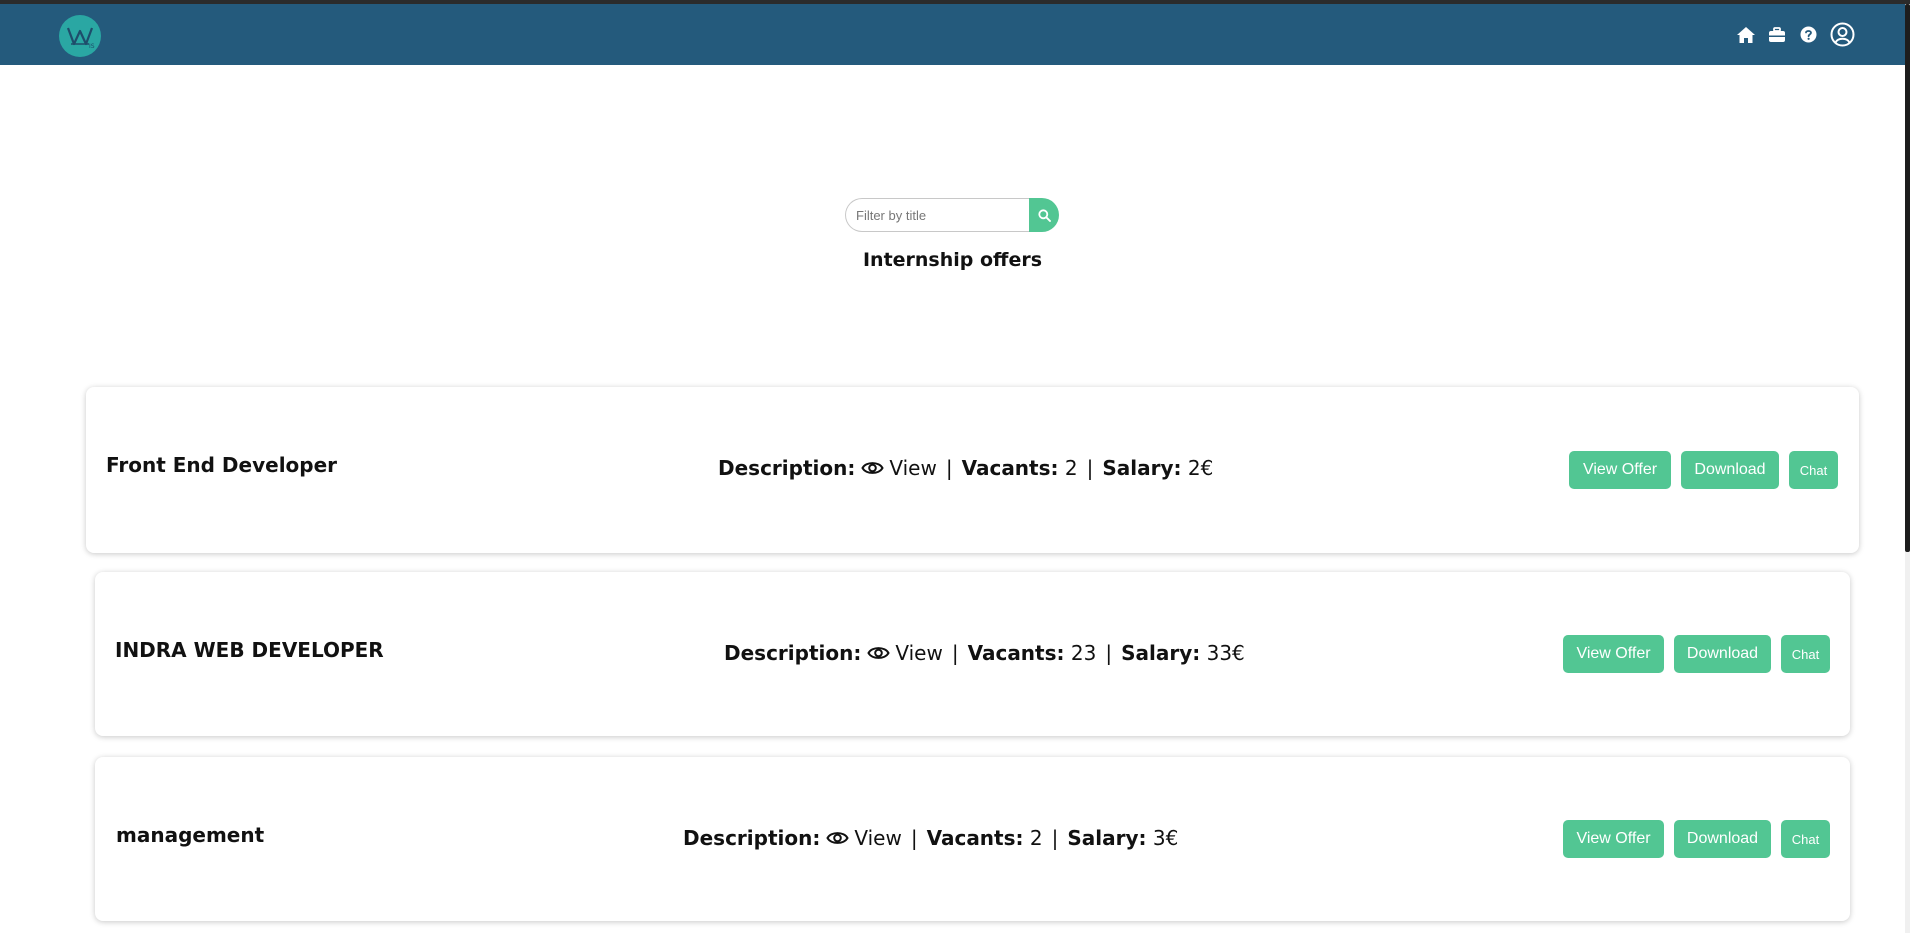 Image resolution: width=1910 pixels, height=933 pixels. Describe the element at coordinates (1746, 34) in the screenshot. I see `home-icon` at that location.